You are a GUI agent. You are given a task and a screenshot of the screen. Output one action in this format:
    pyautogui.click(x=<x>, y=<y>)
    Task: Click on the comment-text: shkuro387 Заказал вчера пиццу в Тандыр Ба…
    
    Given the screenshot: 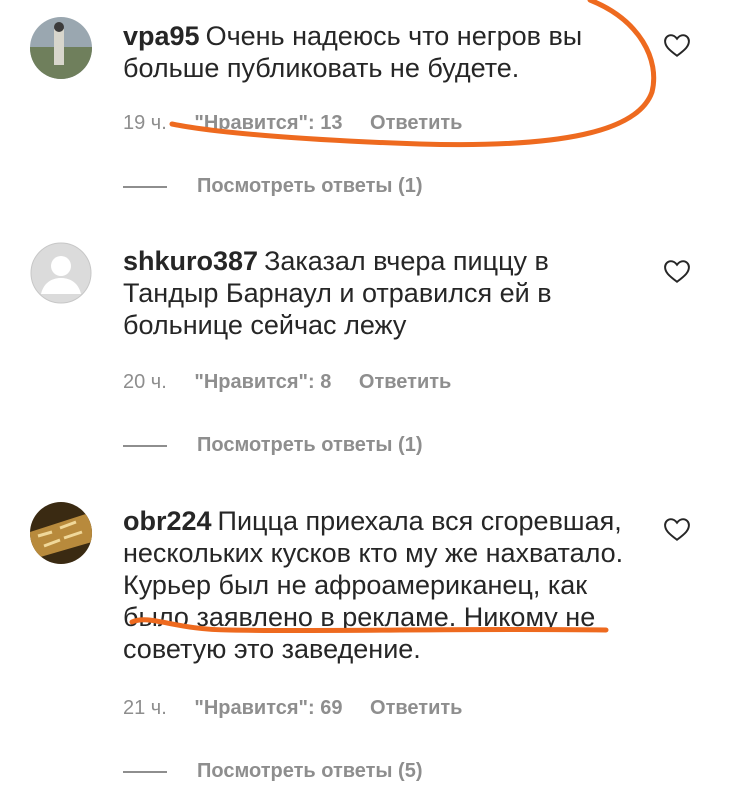 What is the action you would take?
    pyautogui.click(x=383, y=293)
    